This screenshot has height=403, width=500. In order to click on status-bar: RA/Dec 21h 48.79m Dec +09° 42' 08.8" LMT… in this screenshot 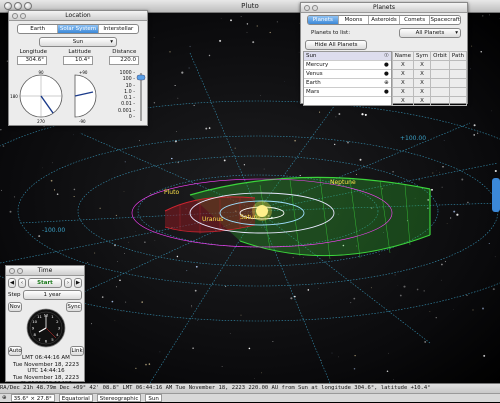, I will do `click(250, 388)`.